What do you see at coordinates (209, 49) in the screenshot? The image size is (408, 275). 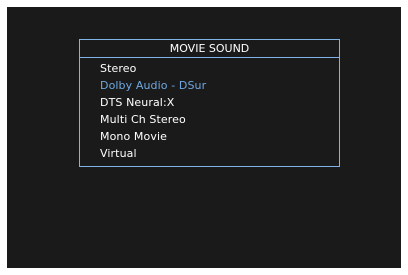 I see `menu-title: MOVIE SOUND` at bounding box center [209, 49].